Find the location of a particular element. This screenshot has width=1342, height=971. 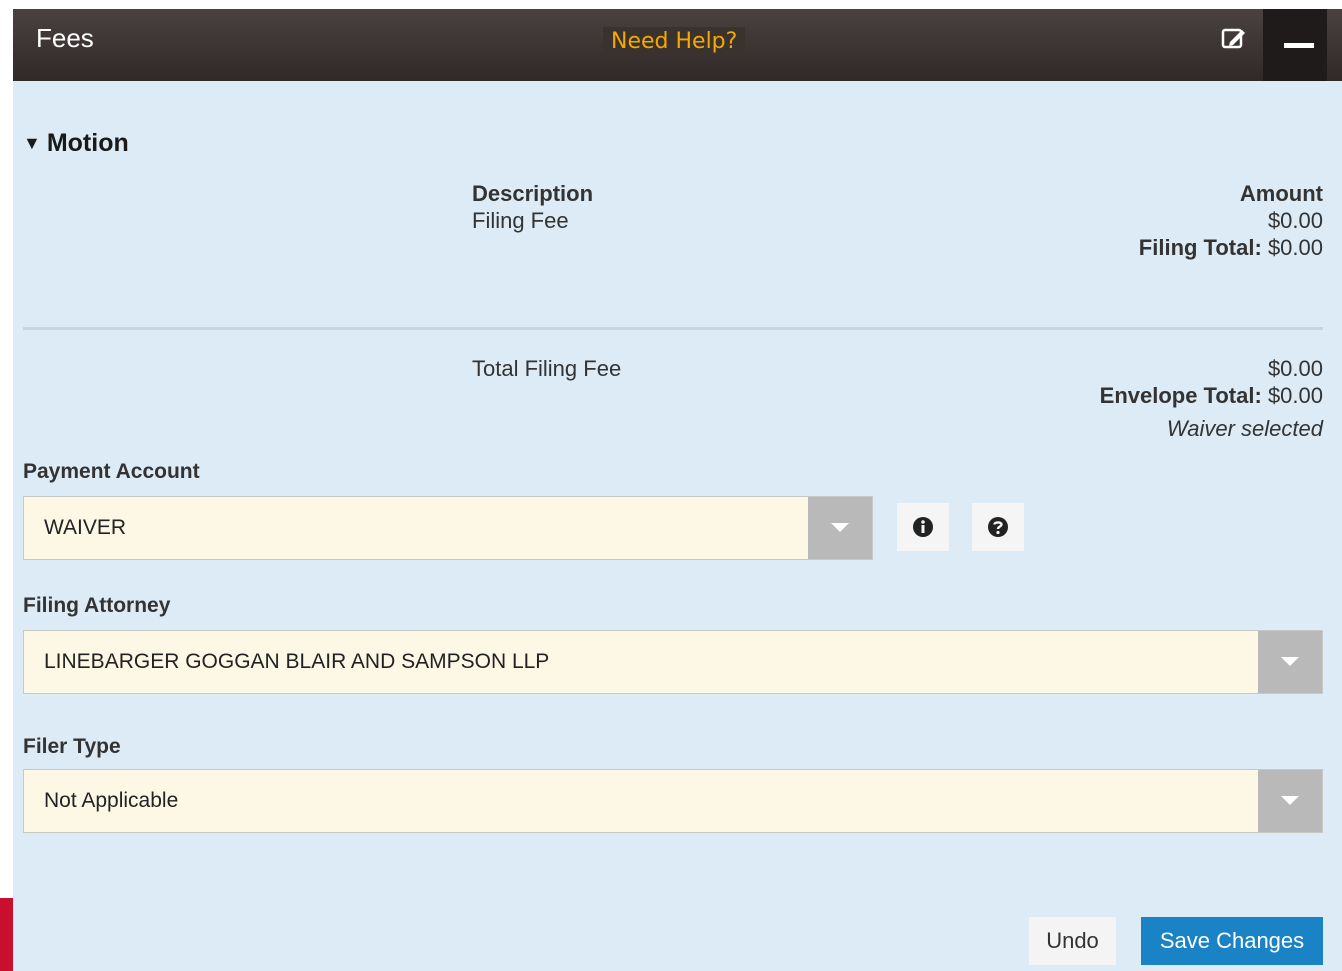

minimize-button is located at coordinates (1295, 45).